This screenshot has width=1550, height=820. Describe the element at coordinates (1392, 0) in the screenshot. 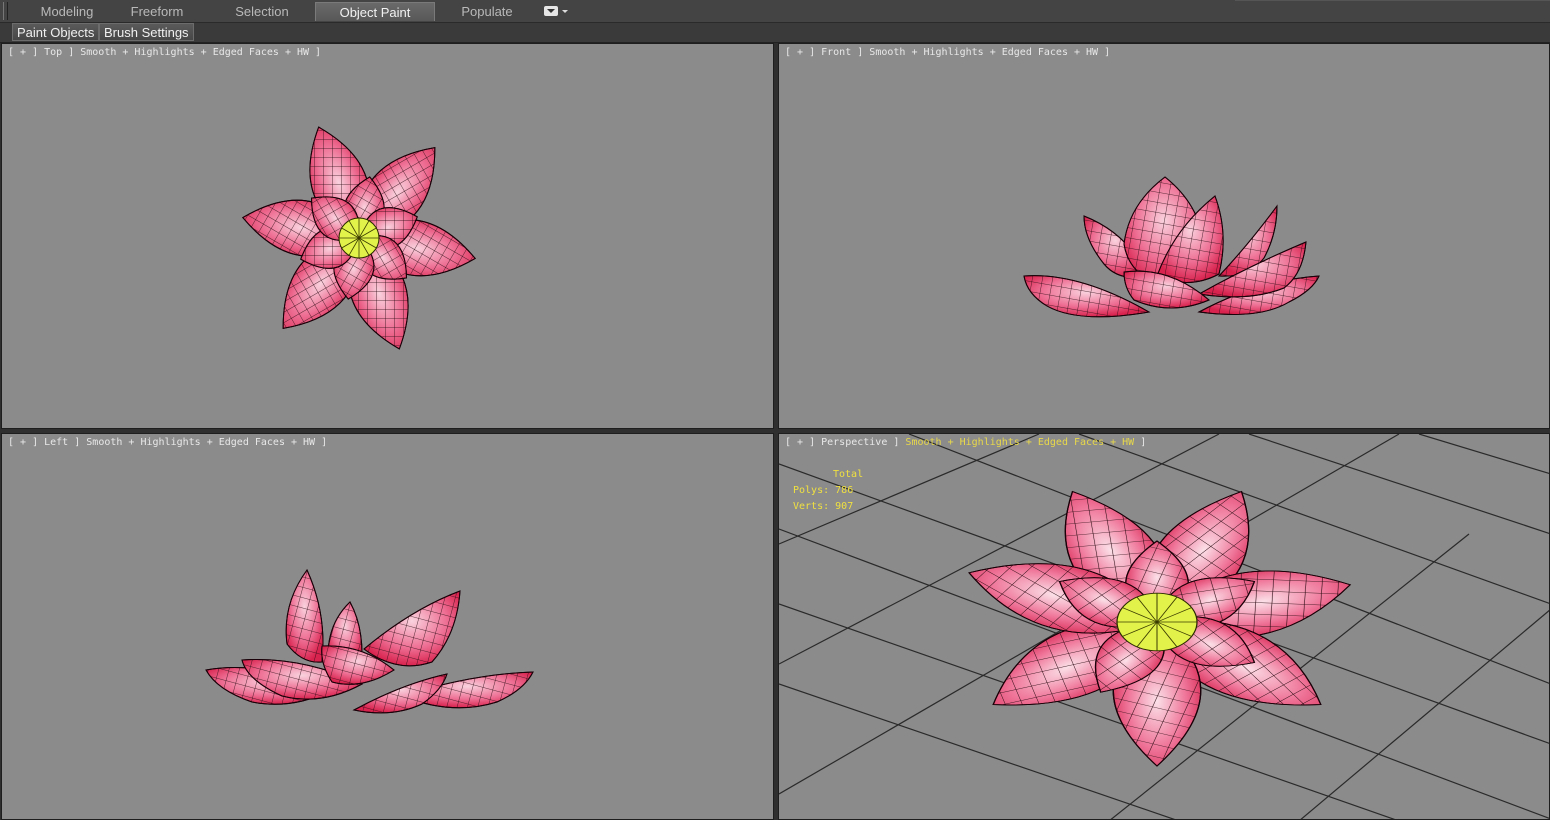

I see `ribbon-divider` at that location.